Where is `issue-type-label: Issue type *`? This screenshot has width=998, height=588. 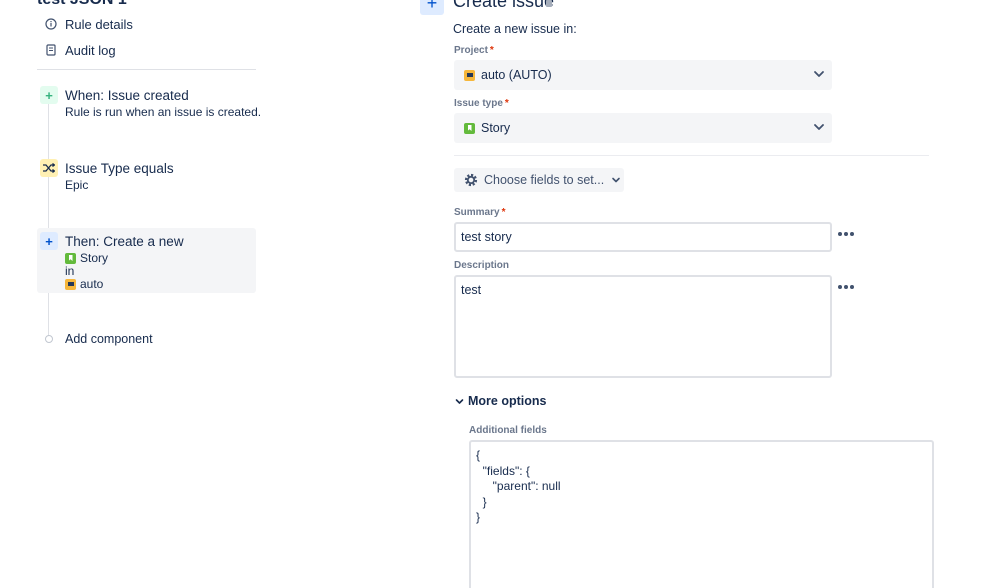 issue-type-label: Issue type * is located at coordinates (481, 103).